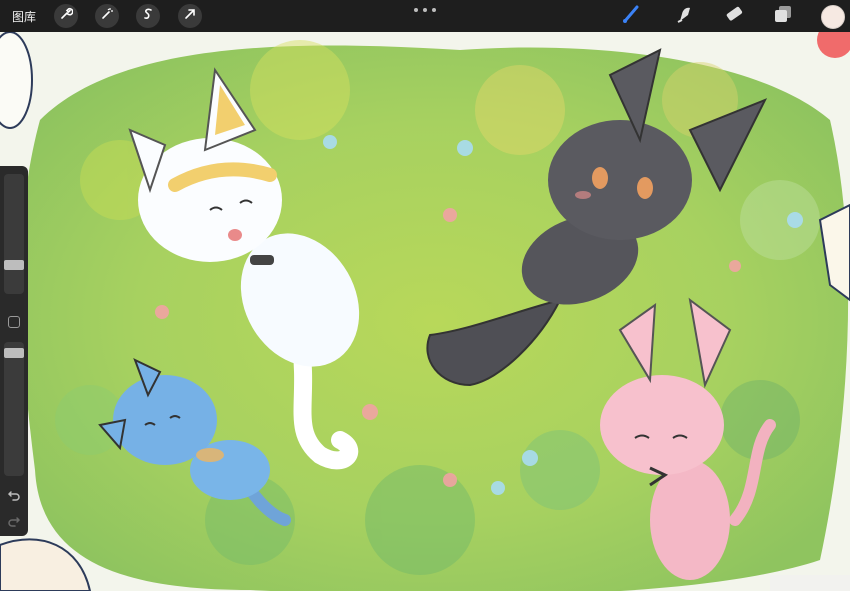 The height and width of the screenshot is (591, 850). I want to click on modify-square-icon, so click(14, 322).